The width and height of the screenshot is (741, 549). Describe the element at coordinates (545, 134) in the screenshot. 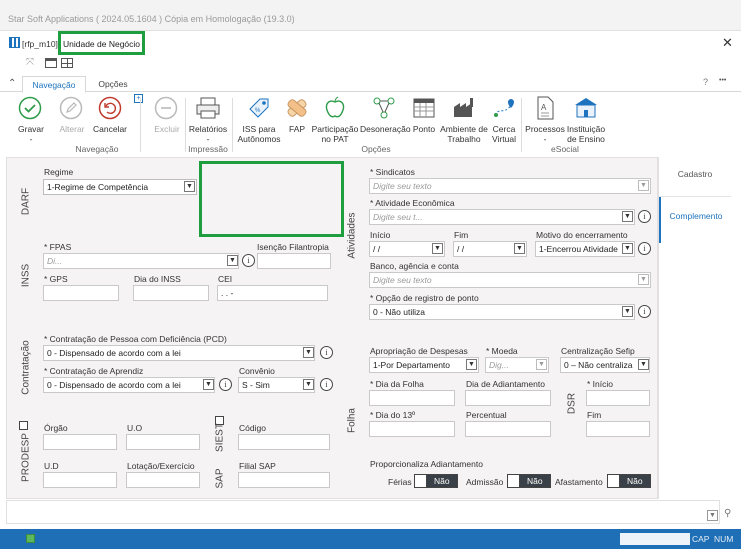

I see `processos-button: Processos -` at that location.